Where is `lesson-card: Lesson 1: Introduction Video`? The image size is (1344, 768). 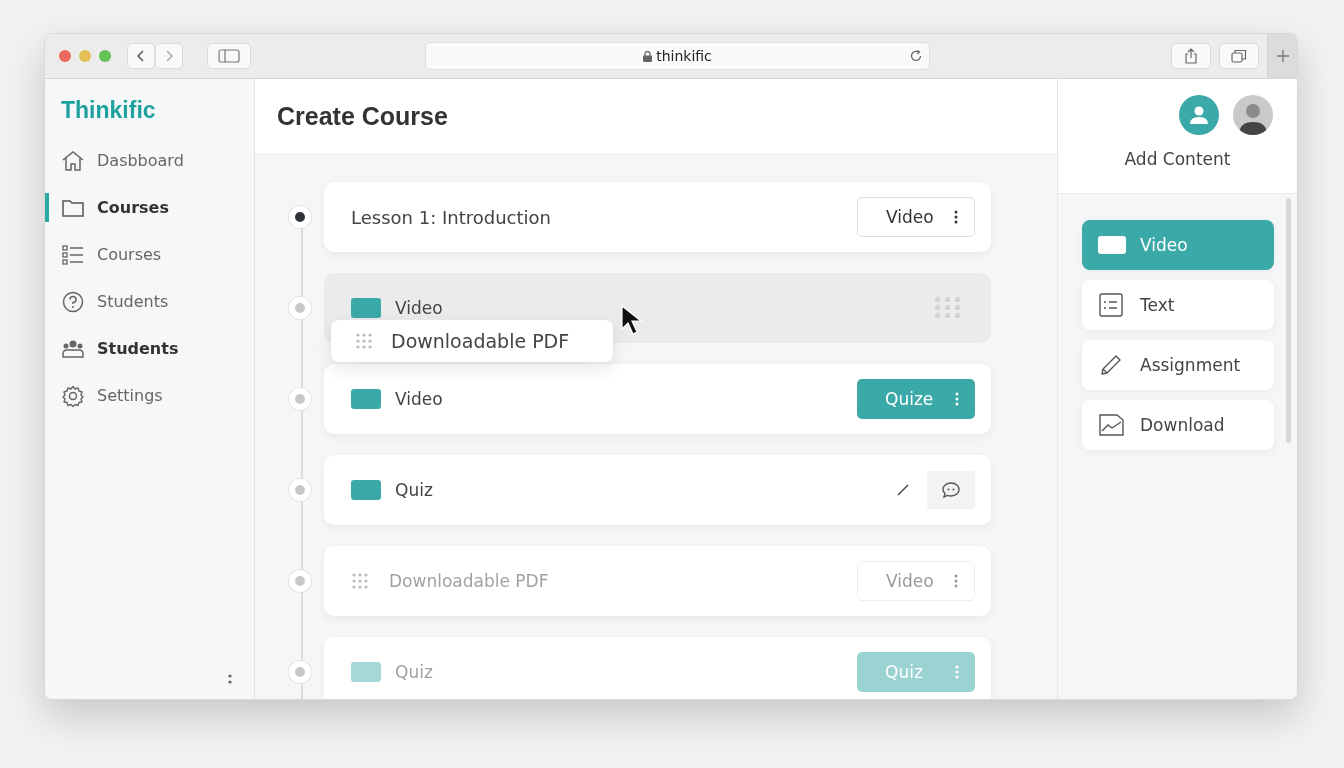
lesson-card: Lesson 1: Introduction Video is located at coordinates (657, 217).